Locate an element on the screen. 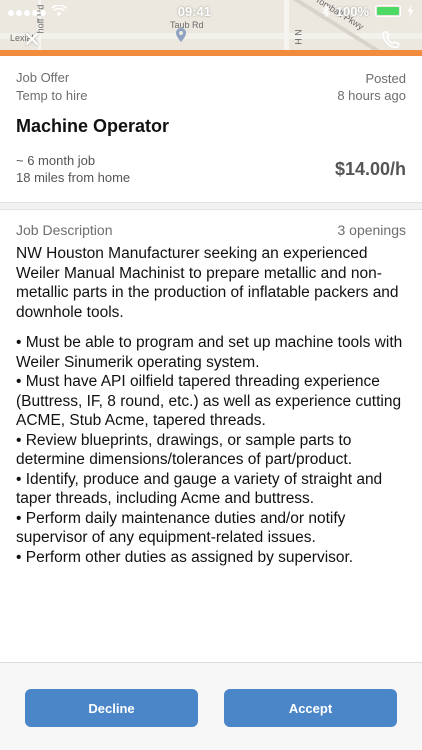 This screenshot has width=422, height=750. map-label: N H is located at coordinates (297, 37).